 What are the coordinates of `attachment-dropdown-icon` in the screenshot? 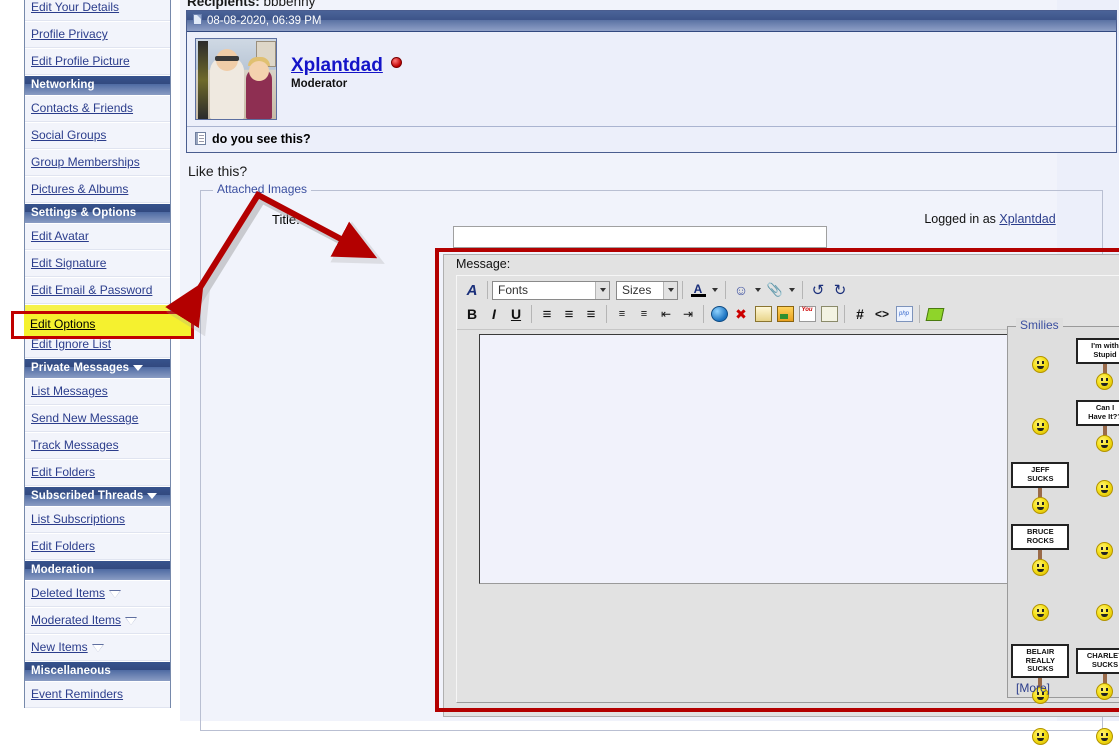 It's located at (792, 290).